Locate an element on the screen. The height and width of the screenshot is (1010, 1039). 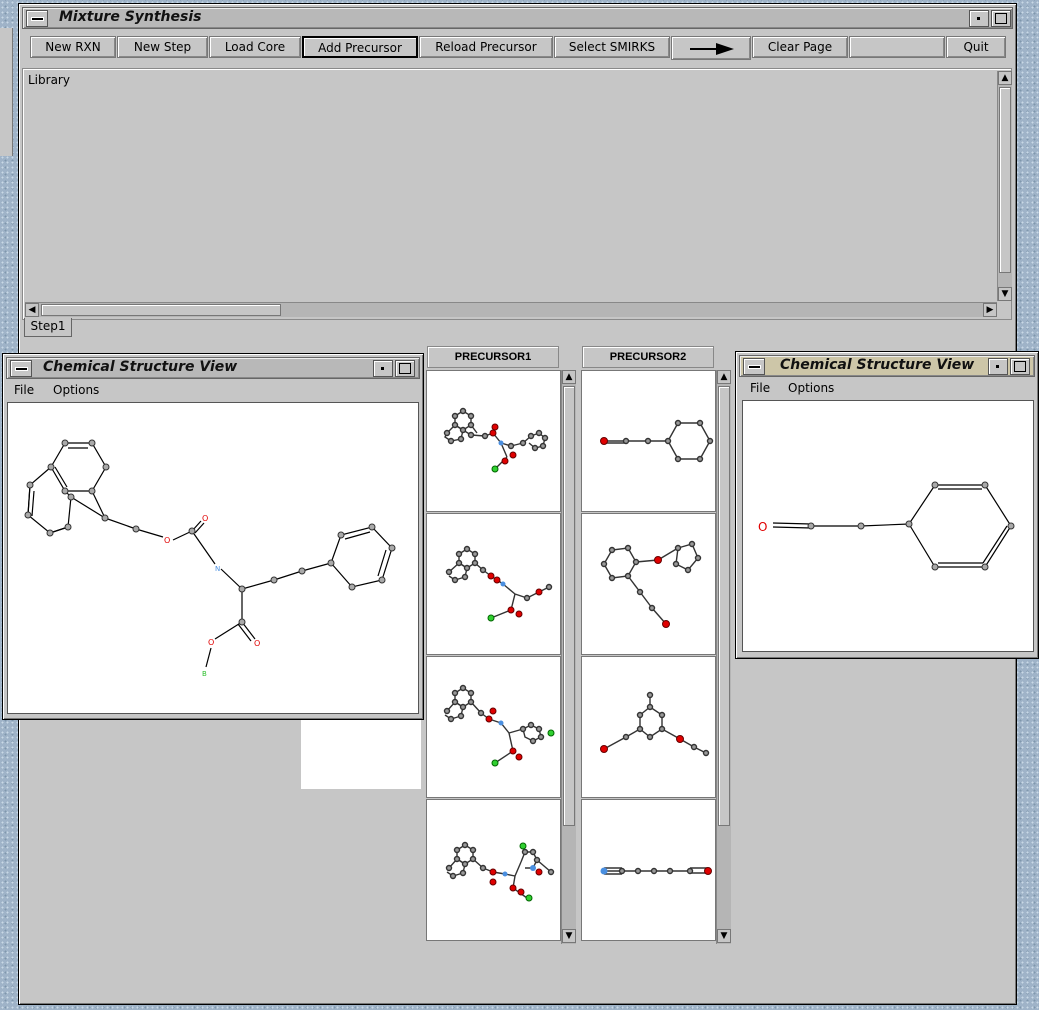
right-arrow-icon is located at coordinates (712, 49).